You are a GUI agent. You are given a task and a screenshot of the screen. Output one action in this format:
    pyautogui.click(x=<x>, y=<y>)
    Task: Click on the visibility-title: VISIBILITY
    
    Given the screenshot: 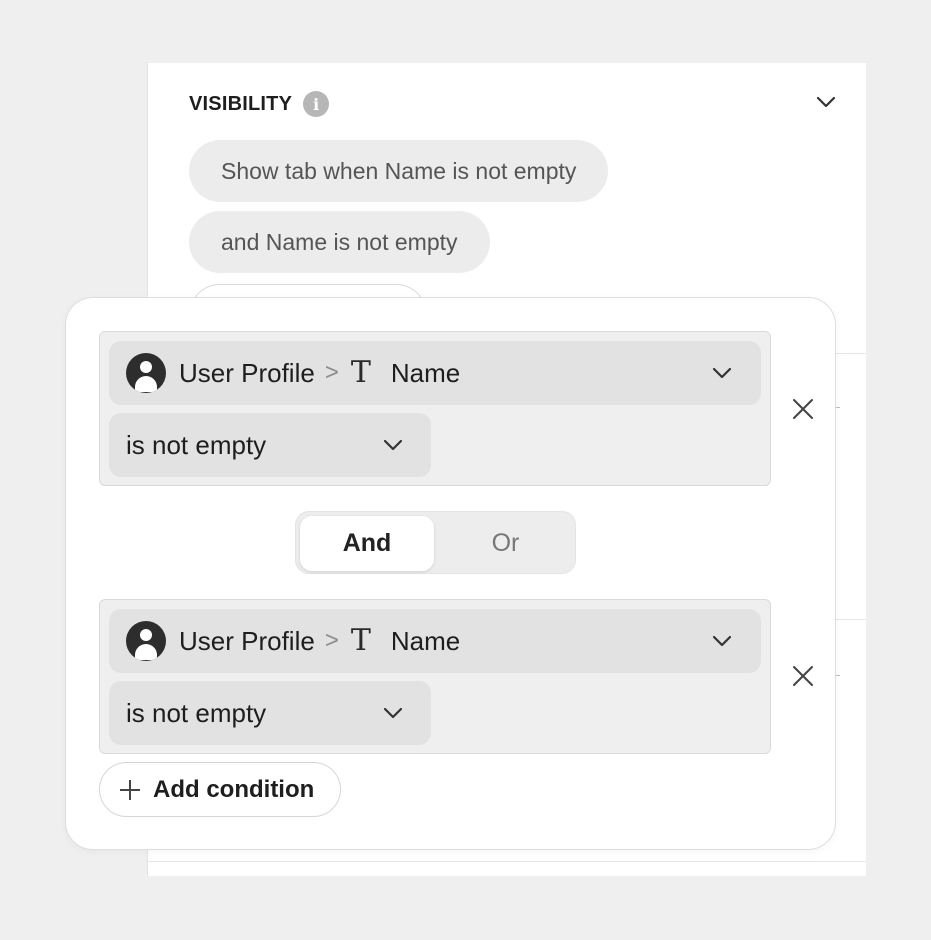 What is the action you would take?
    pyautogui.click(x=241, y=103)
    